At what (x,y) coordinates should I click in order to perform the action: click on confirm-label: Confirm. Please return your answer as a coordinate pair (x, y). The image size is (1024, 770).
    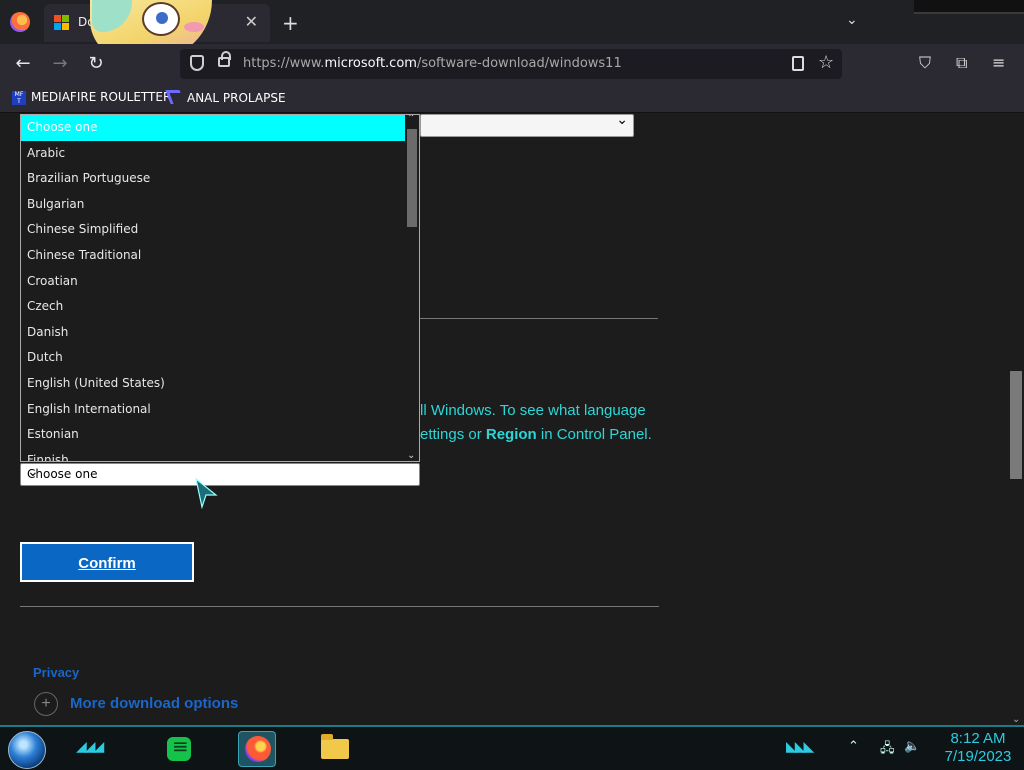
    Looking at the image, I should click on (107, 563).